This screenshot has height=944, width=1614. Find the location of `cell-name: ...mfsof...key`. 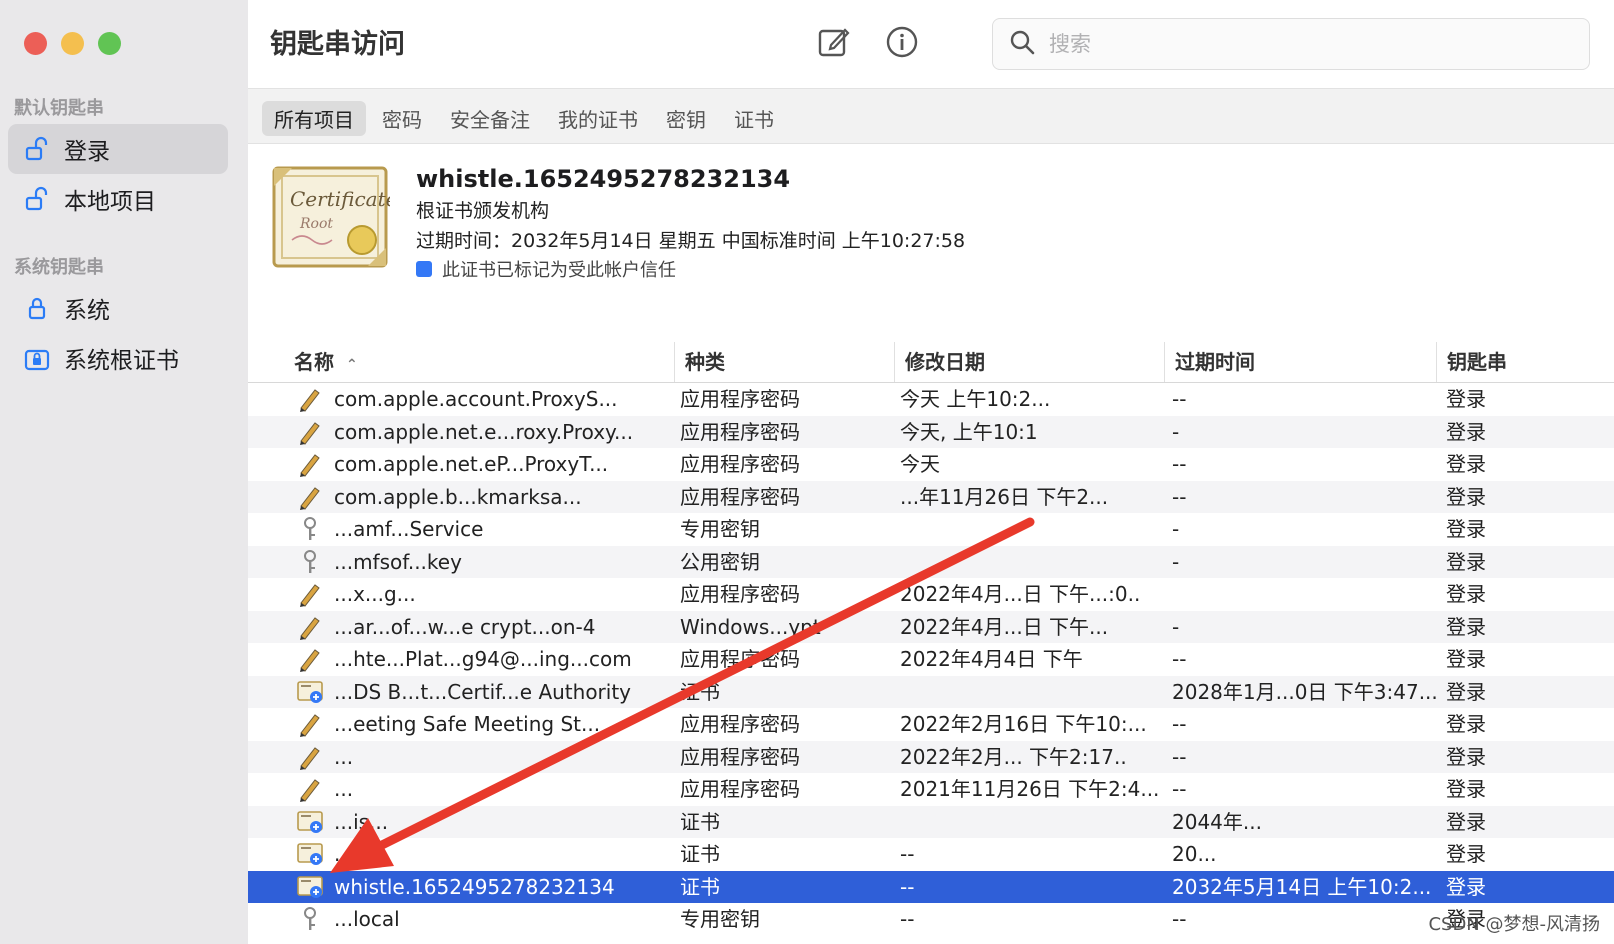

cell-name: ...mfsof...key is located at coordinates (398, 561).